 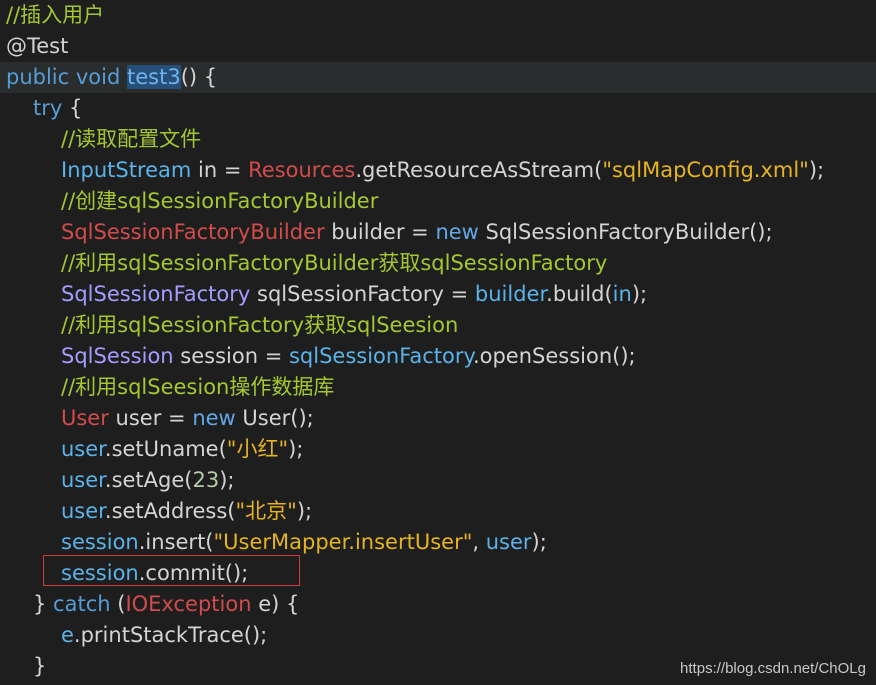 What do you see at coordinates (150, 418) in the screenshot?
I see `code-token-plain: user =` at bounding box center [150, 418].